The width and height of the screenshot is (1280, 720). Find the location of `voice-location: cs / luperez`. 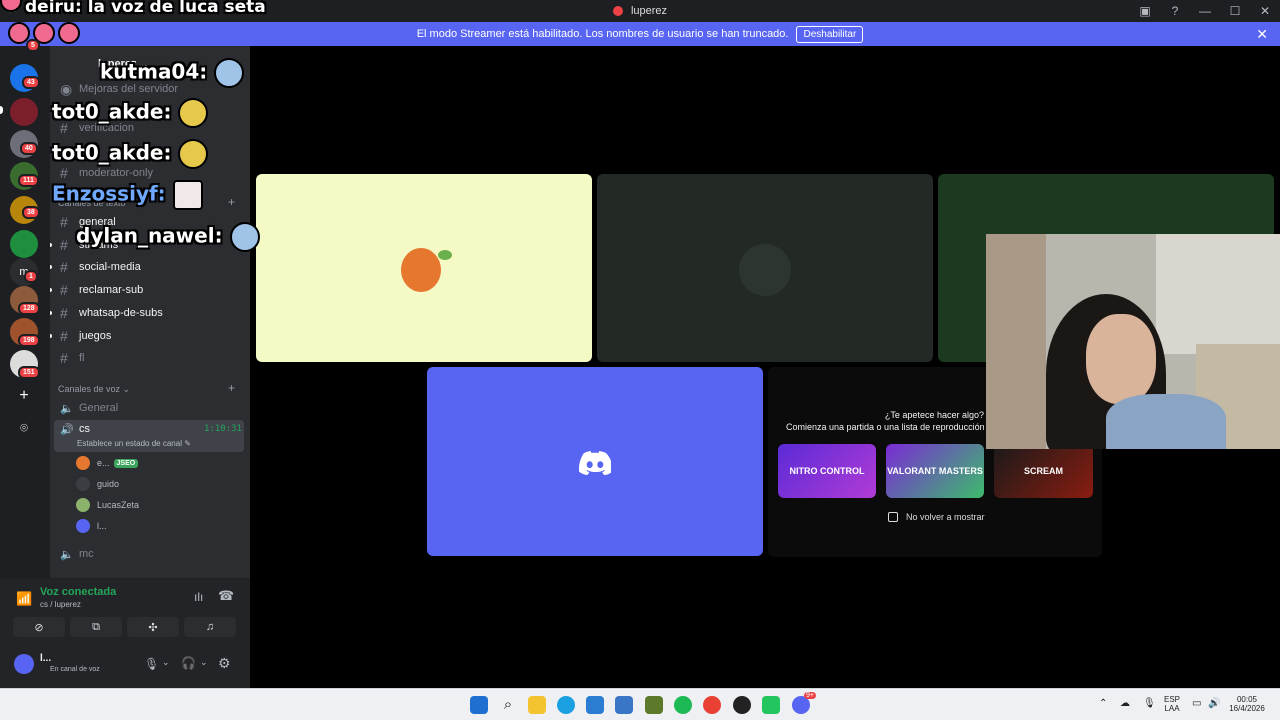

voice-location: cs / luperez is located at coordinates (60, 604).